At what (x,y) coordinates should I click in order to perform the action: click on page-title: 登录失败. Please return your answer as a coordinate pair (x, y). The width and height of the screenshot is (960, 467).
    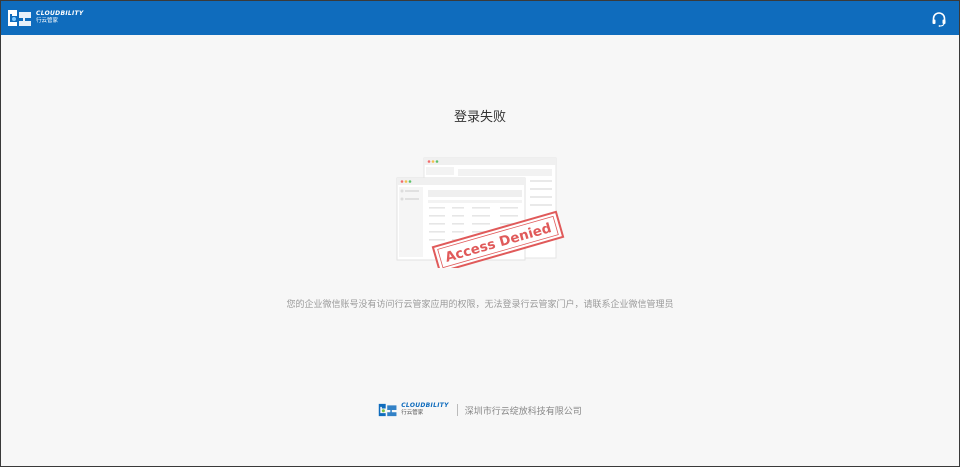
    Looking at the image, I should click on (479, 117).